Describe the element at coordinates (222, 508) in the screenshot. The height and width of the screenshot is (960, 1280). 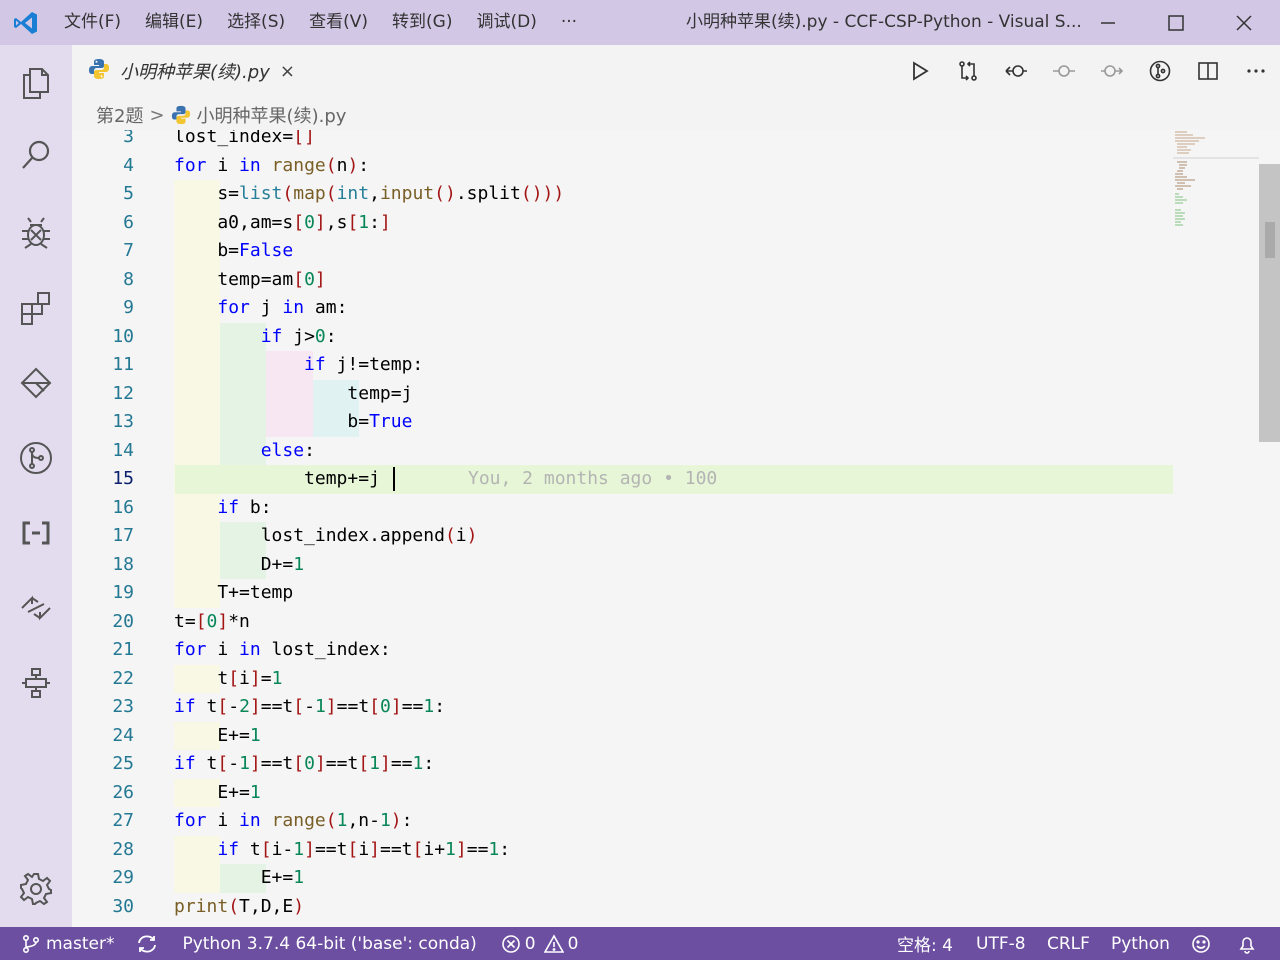
I see `code-line: if b:` at that location.